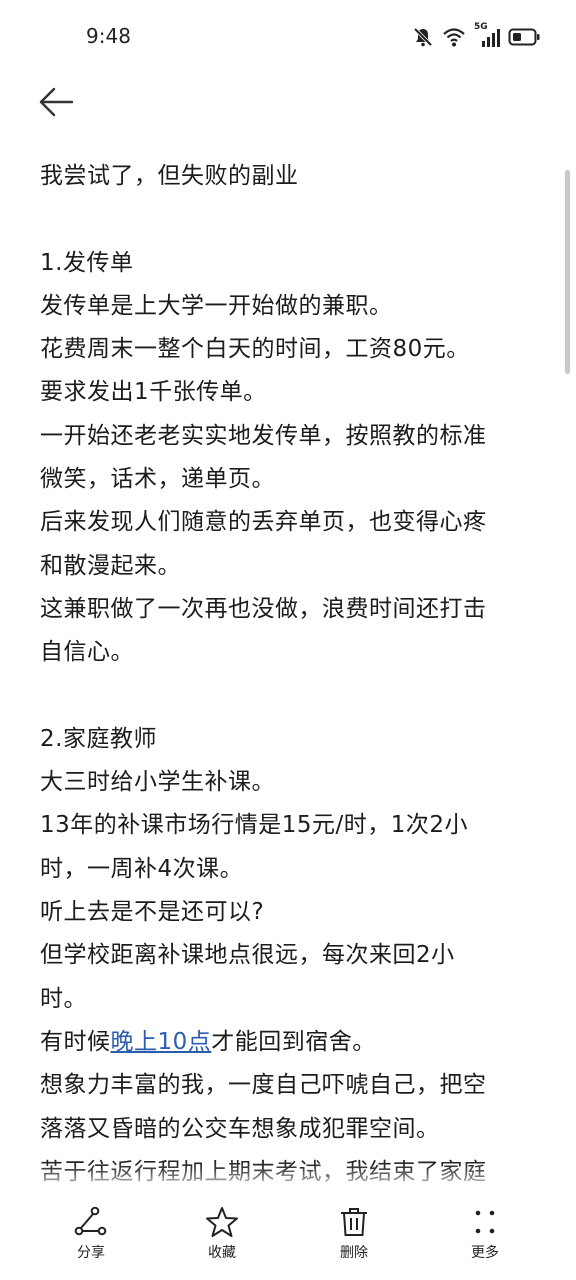 Image resolution: width=576 pixels, height=1280 pixels. I want to click on favorite-button: 收藏, so click(222, 1234).